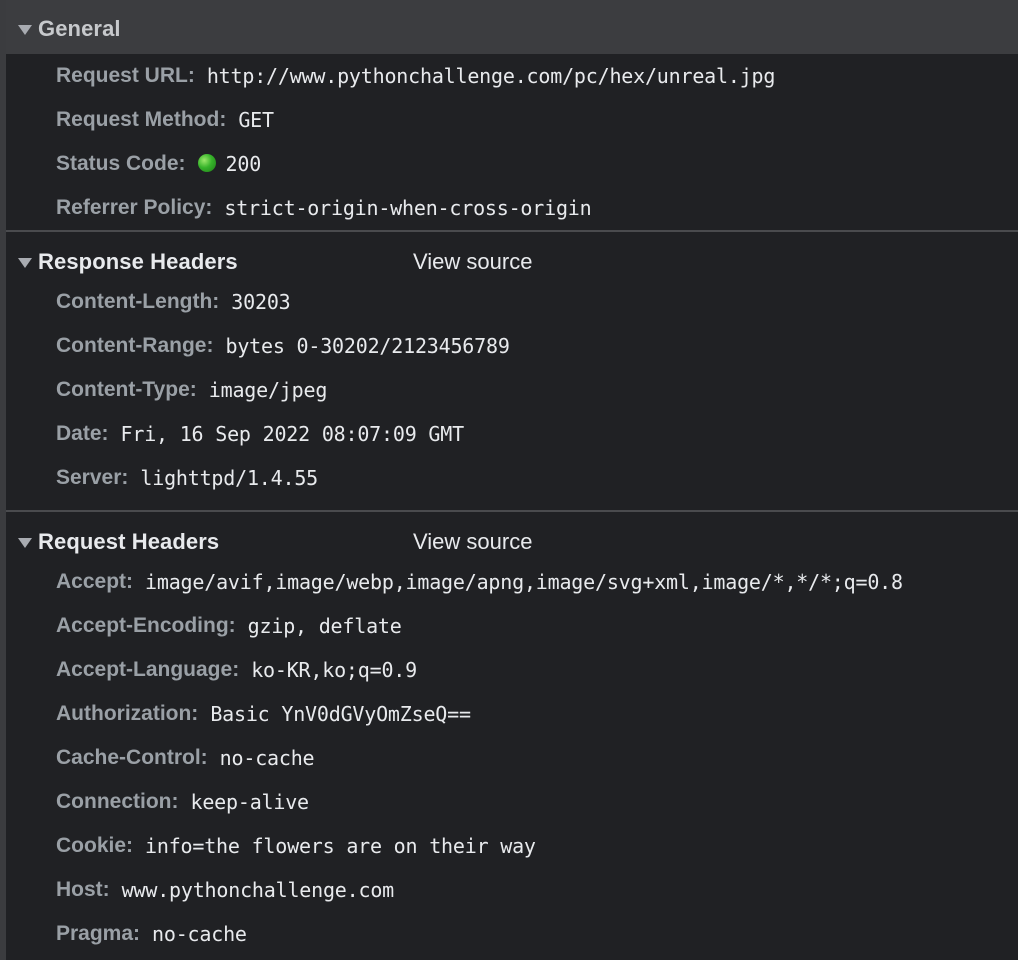 This screenshot has width=1018, height=960. I want to click on header-key: Accept-Language:, so click(148, 669).